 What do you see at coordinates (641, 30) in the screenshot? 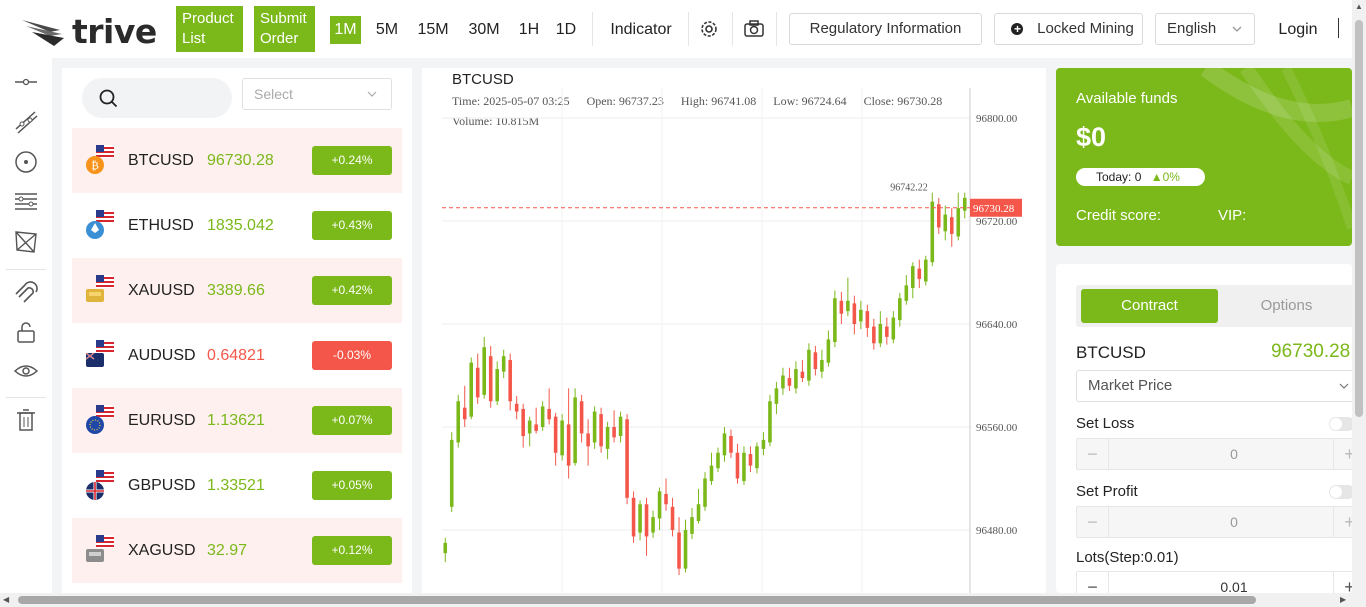
I see `indicator-button: Indicator` at bounding box center [641, 30].